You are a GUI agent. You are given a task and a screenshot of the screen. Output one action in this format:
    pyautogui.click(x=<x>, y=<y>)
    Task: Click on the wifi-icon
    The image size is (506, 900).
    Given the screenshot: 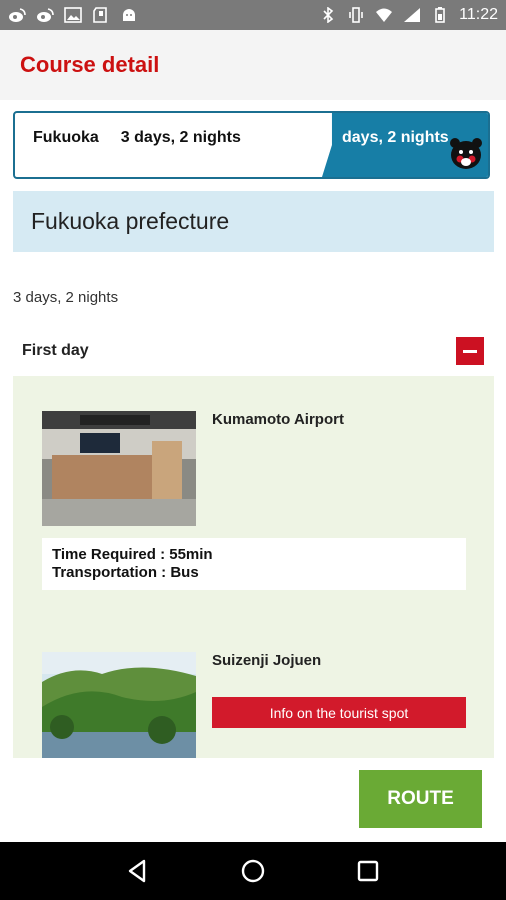 What is the action you would take?
    pyautogui.click(x=384, y=15)
    